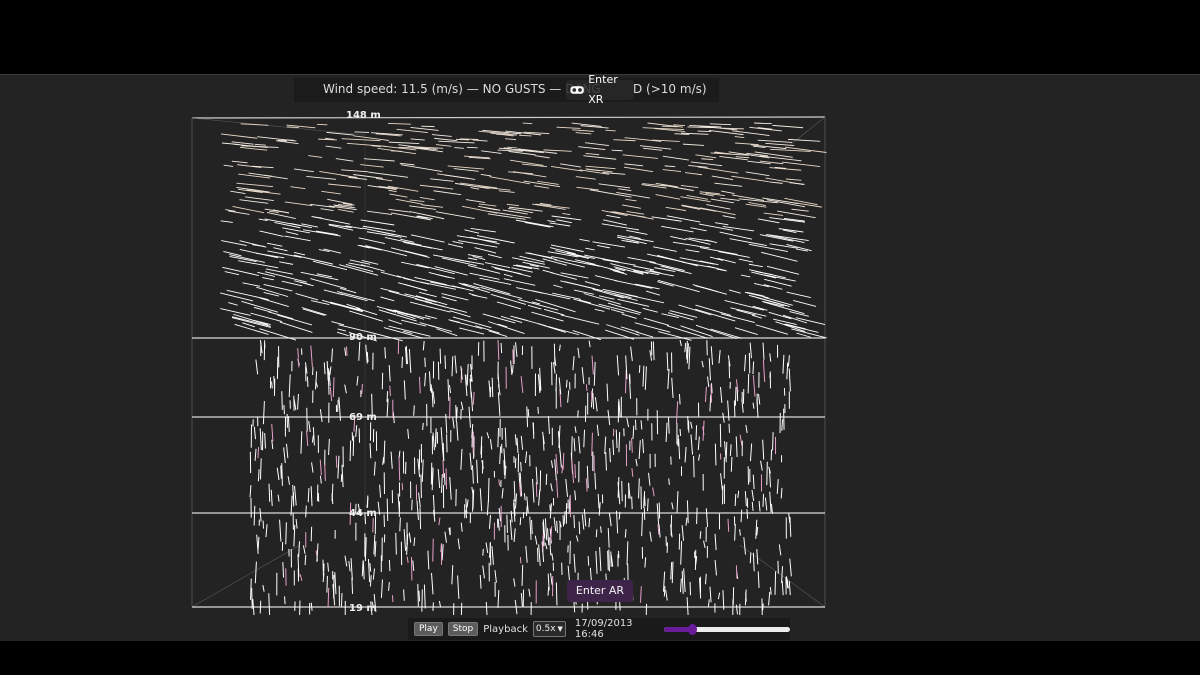 The width and height of the screenshot is (1200, 675). I want to click on vr-goggles-icon, so click(577, 90).